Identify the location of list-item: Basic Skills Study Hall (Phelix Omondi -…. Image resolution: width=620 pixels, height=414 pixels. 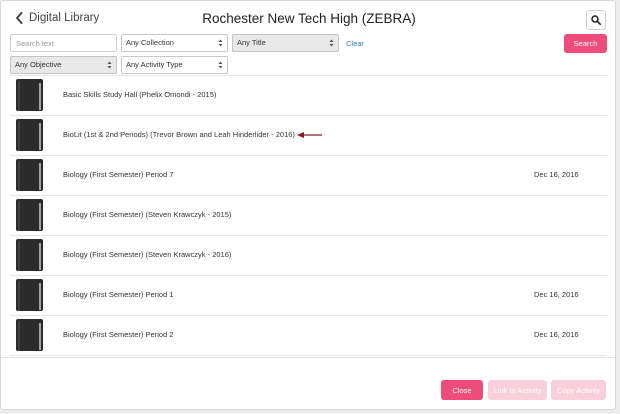
(308, 95).